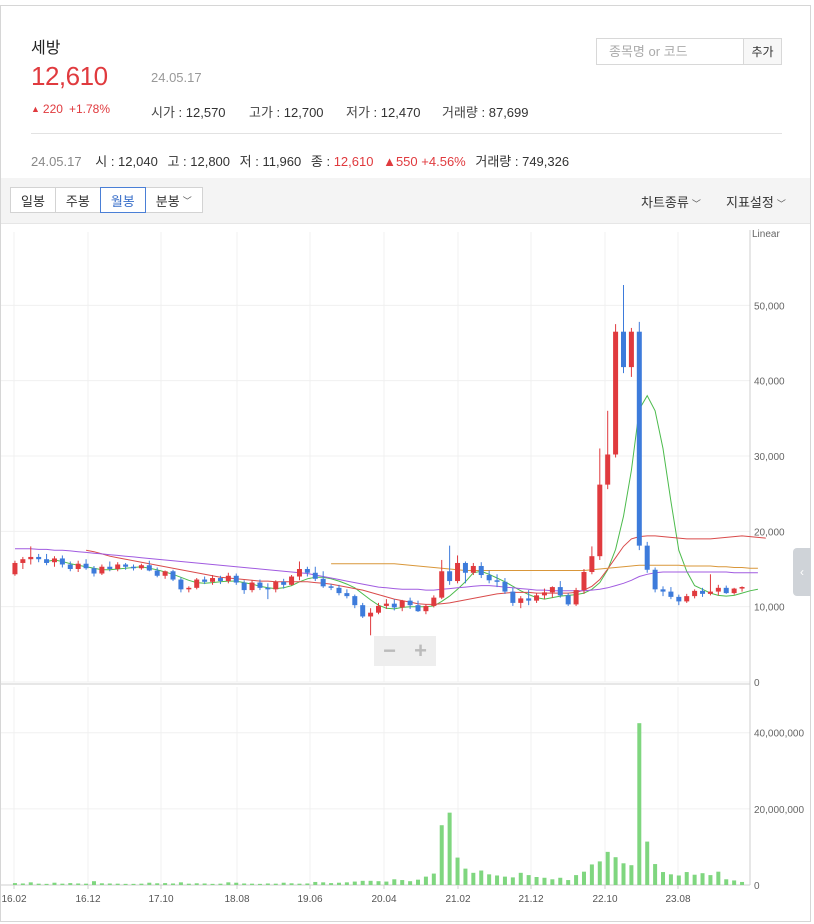 The height and width of the screenshot is (924, 814). What do you see at coordinates (781, 204) in the screenshot?
I see `chevron-down-icon: ﹀` at bounding box center [781, 204].